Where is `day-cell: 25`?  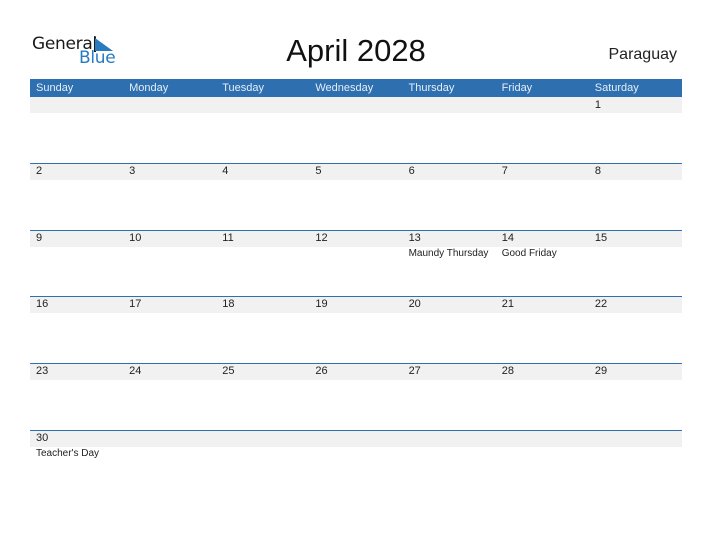 day-cell: 25 is located at coordinates (262, 396).